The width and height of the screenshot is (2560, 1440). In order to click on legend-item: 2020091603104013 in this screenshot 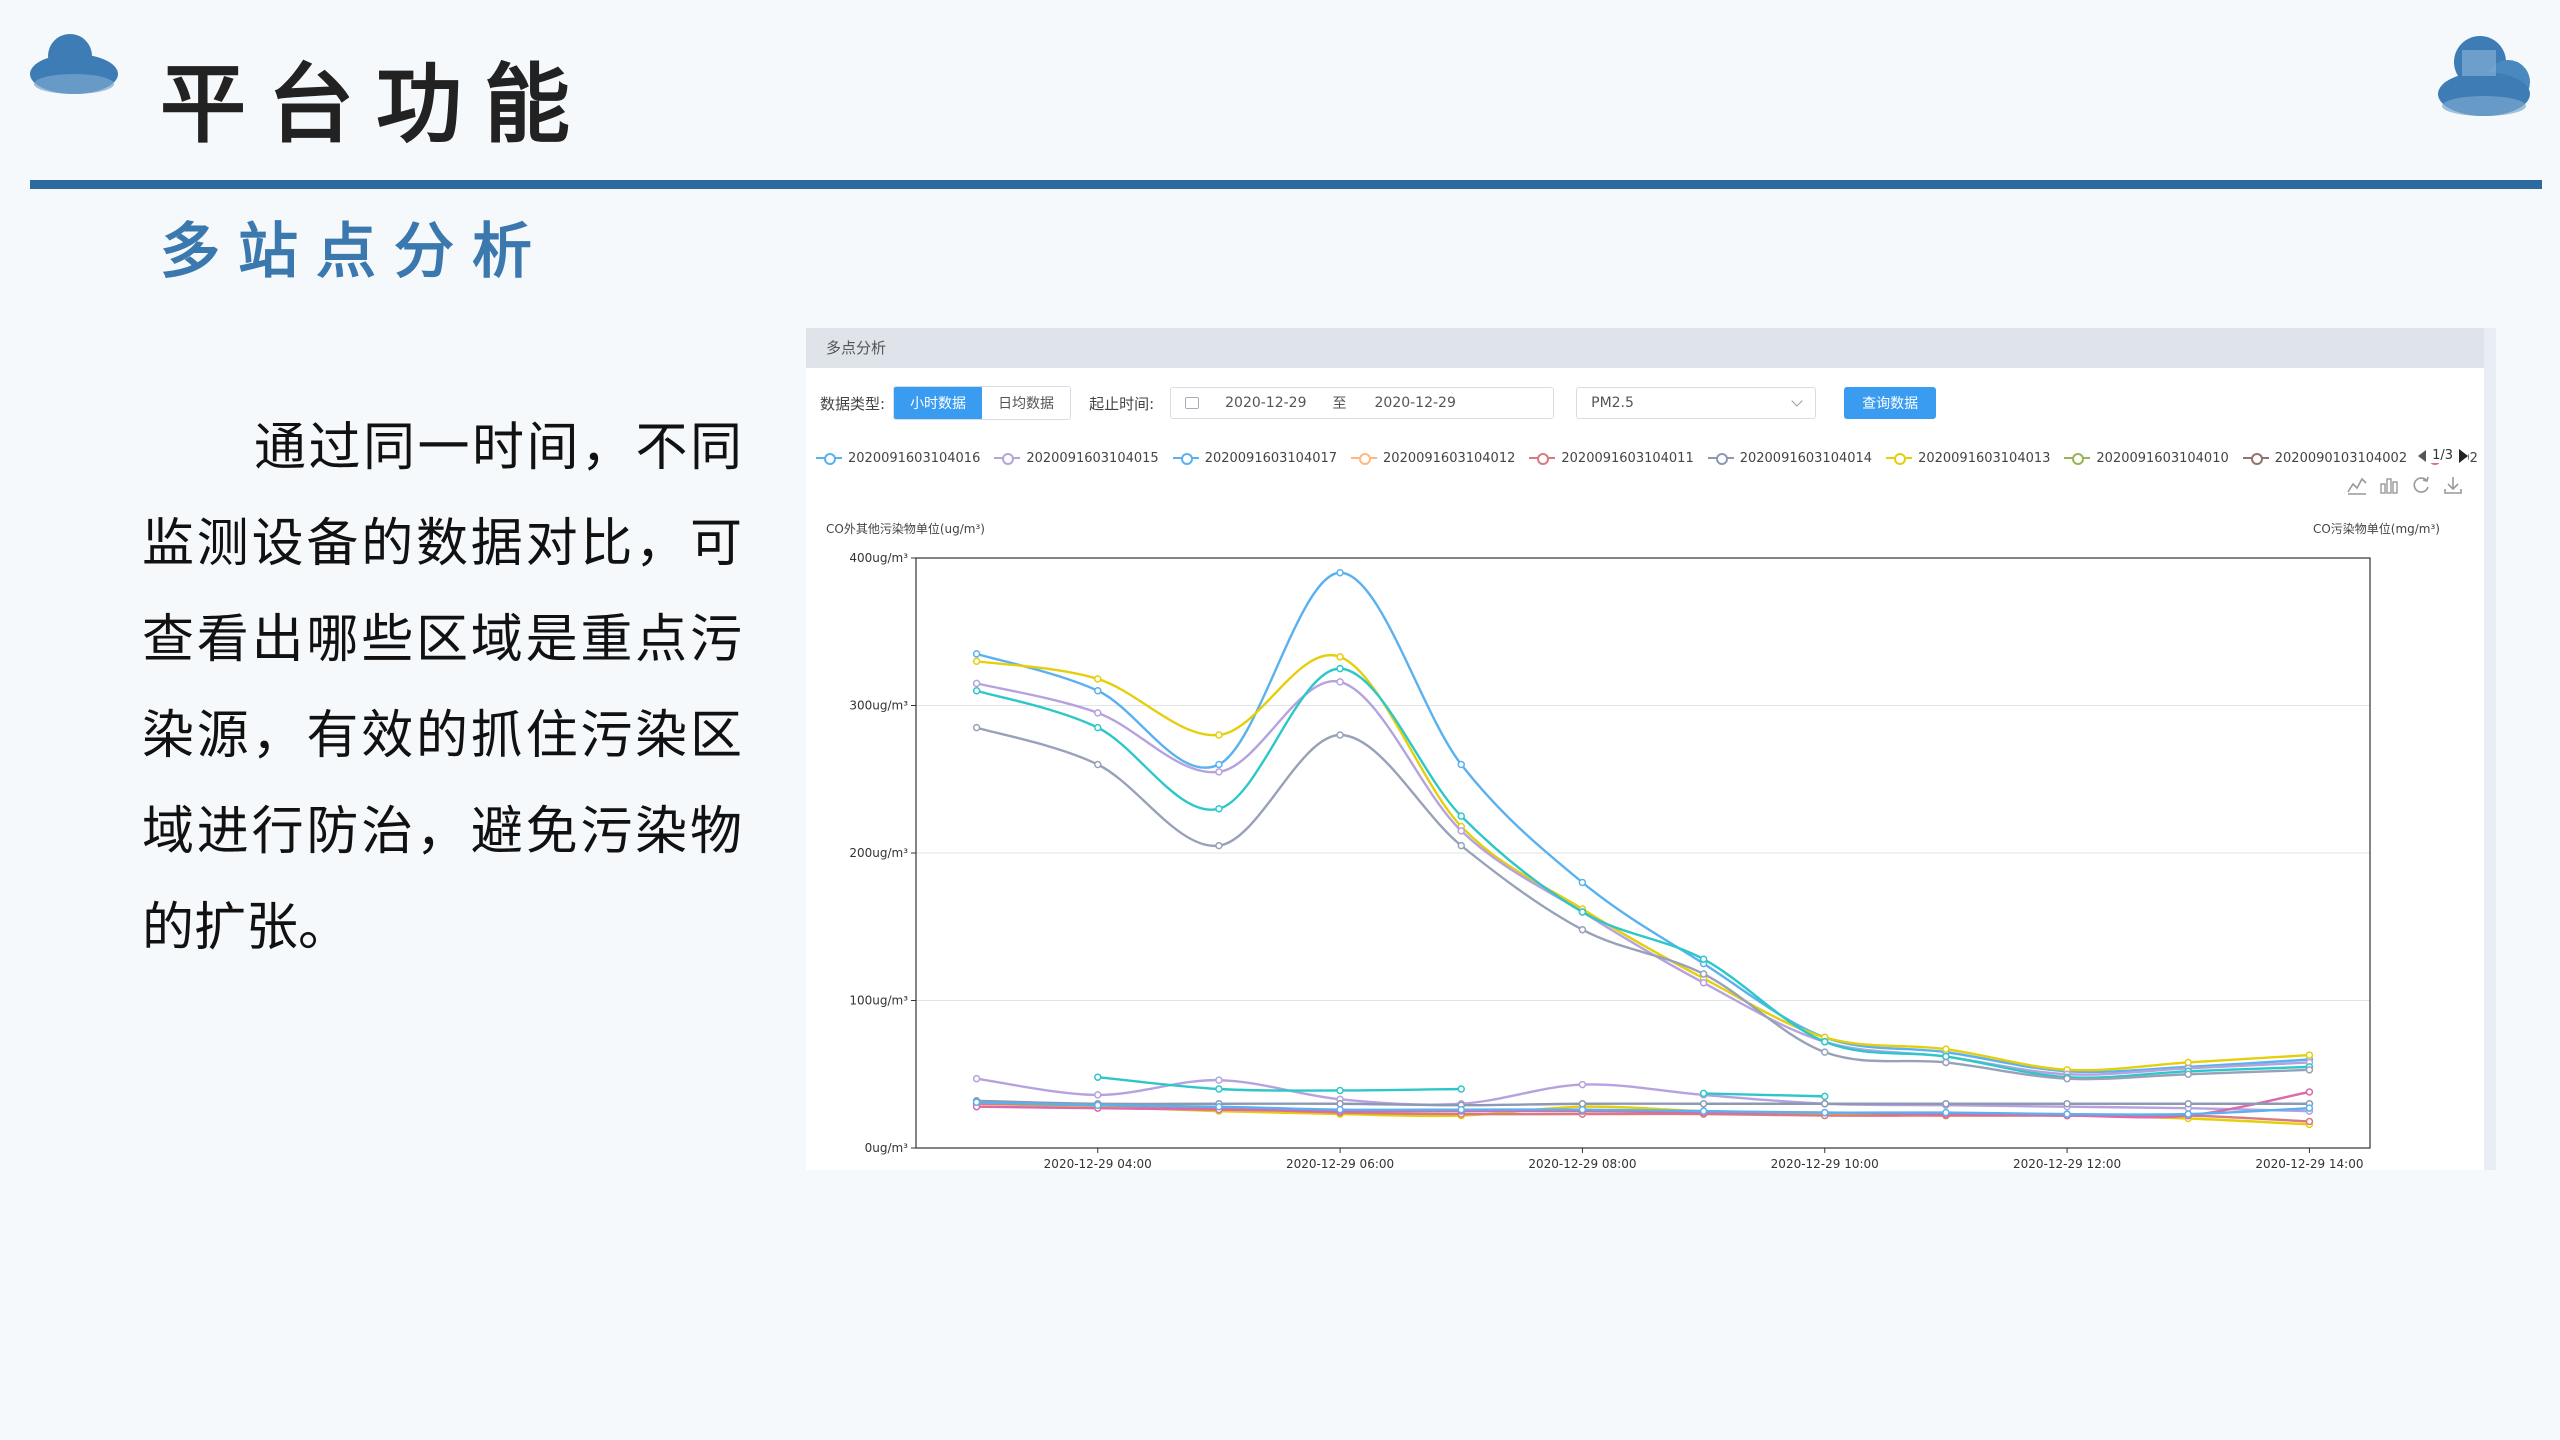, I will do `click(1968, 458)`.